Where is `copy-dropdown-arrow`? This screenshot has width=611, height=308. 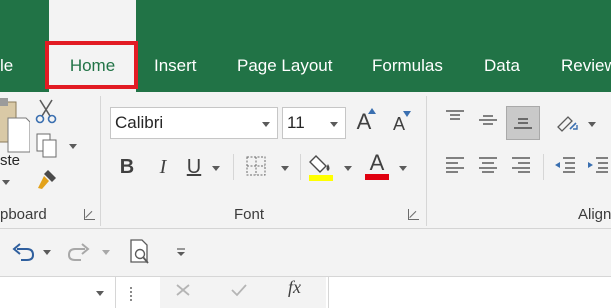 copy-dropdown-arrow is located at coordinates (73, 146).